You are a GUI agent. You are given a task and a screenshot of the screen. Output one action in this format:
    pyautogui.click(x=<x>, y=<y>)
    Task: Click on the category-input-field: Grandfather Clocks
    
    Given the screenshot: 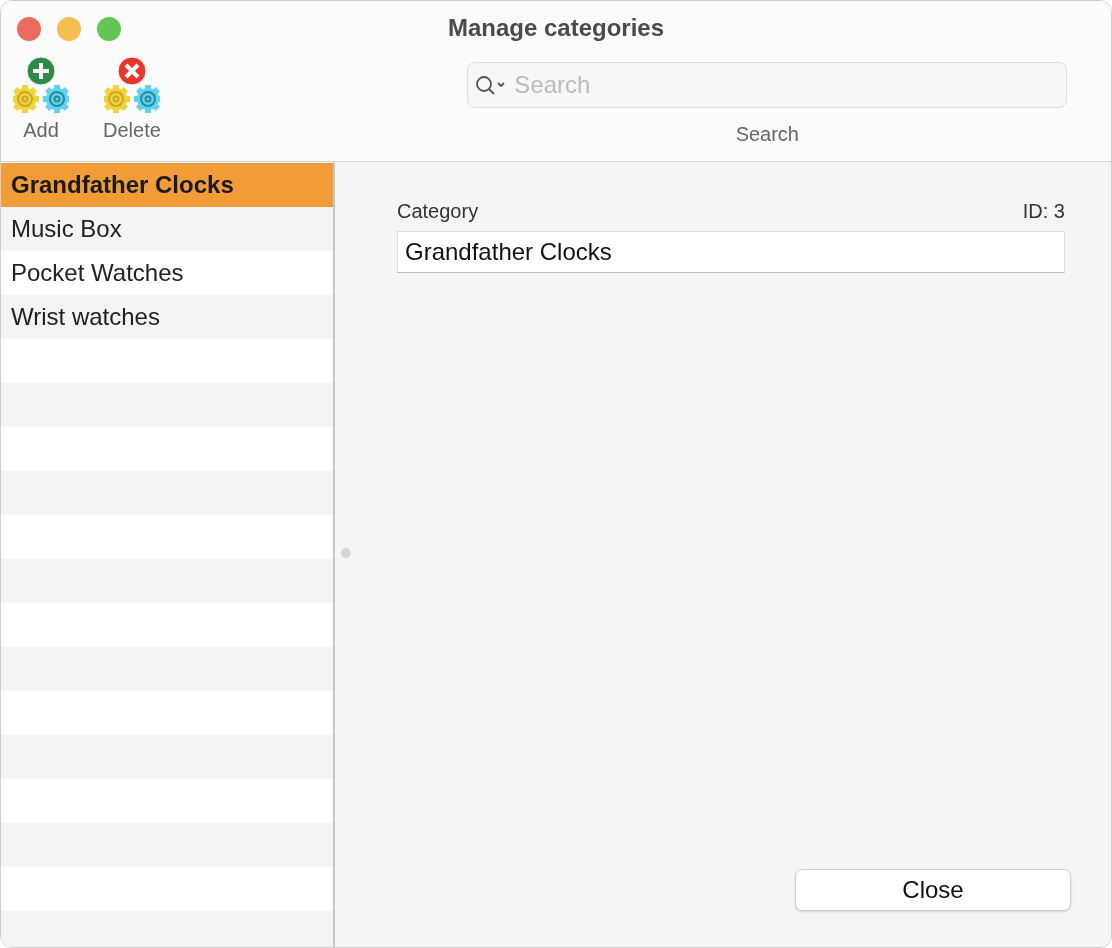 What is the action you would take?
    pyautogui.click(x=731, y=252)
    